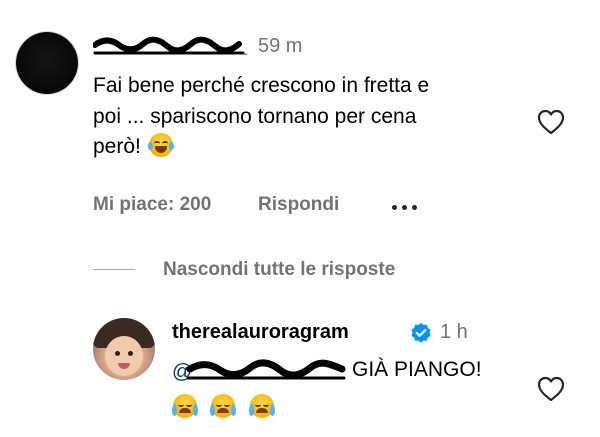 The height and width of the screenshot is (437, 600). Describe the element at coordinates (169, 45) in the screenshot. I see `redacted-username-scribble` at that location.